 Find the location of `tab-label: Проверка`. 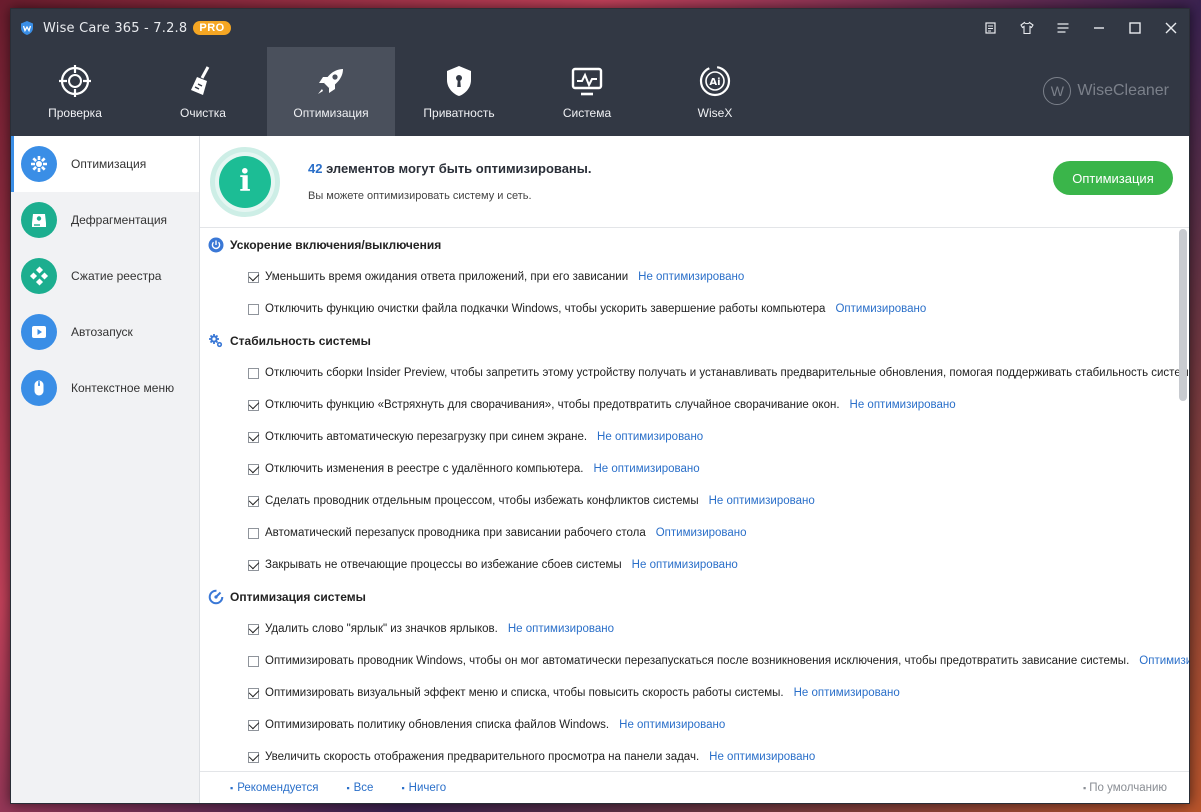

tab-label: Проверка is located at coordinates (75, 112).